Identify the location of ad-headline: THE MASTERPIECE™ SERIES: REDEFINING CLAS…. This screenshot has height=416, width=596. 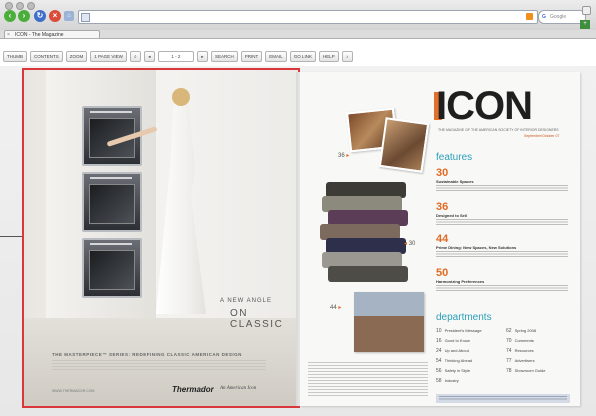
(147, 354).